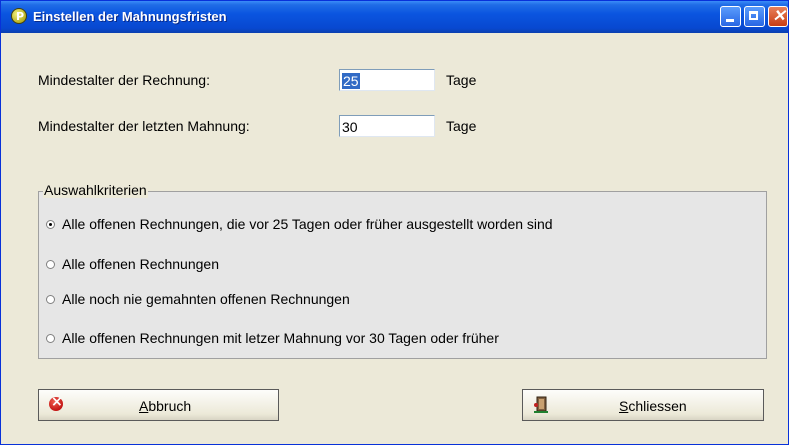  I want to click on minimize-button, so click(730, 16).